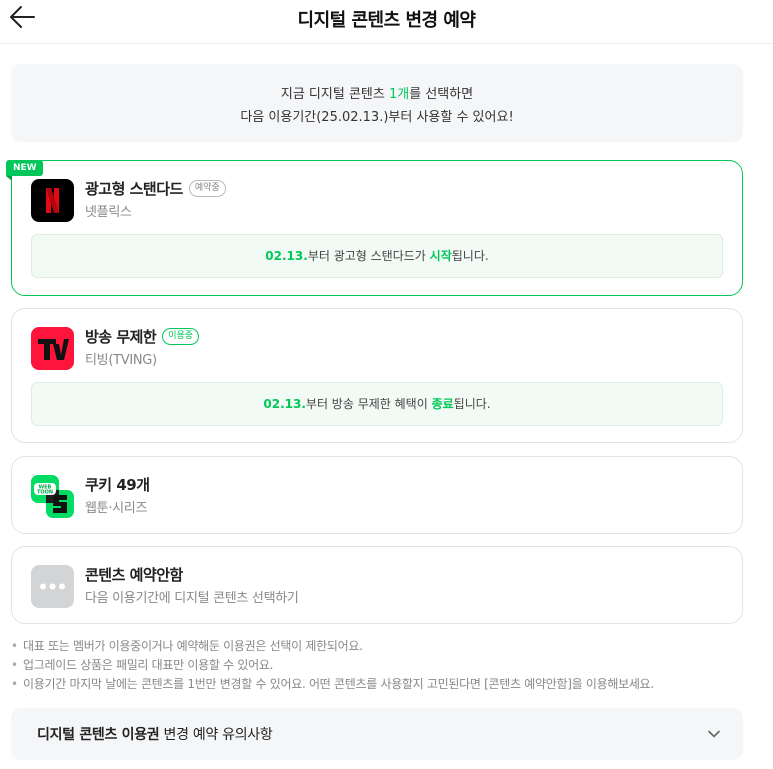 The height and width of the screenshot is (769, 773). What do you see at coordinates (108, 212) in the screenshot?
I see `card-subtitle: 넷플릭스` at bounding box center [108, 212].